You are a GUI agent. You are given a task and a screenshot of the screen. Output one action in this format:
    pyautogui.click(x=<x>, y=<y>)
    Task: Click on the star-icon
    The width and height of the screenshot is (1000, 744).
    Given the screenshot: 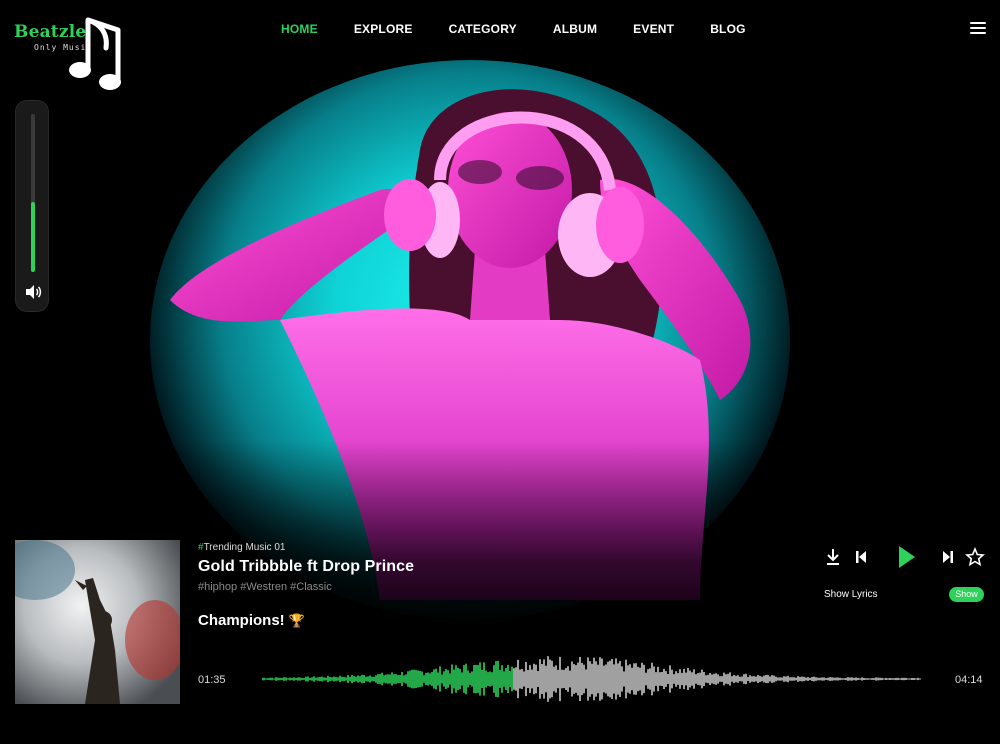 What is the action you would take?
    pyautogui.click(x=975, y=556)
    